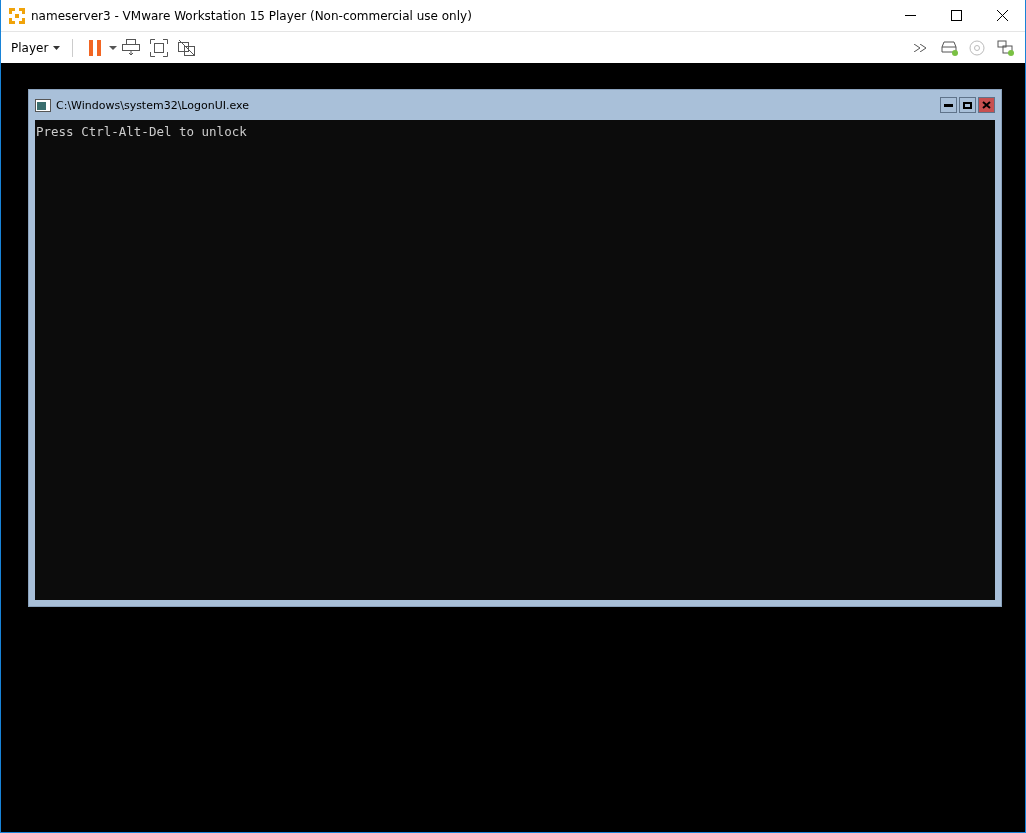 The width and height of the screenshot is (1026, 833). Describe the element at coordinates (43, 105) in the screenshot. I see `console-icon` at that location.